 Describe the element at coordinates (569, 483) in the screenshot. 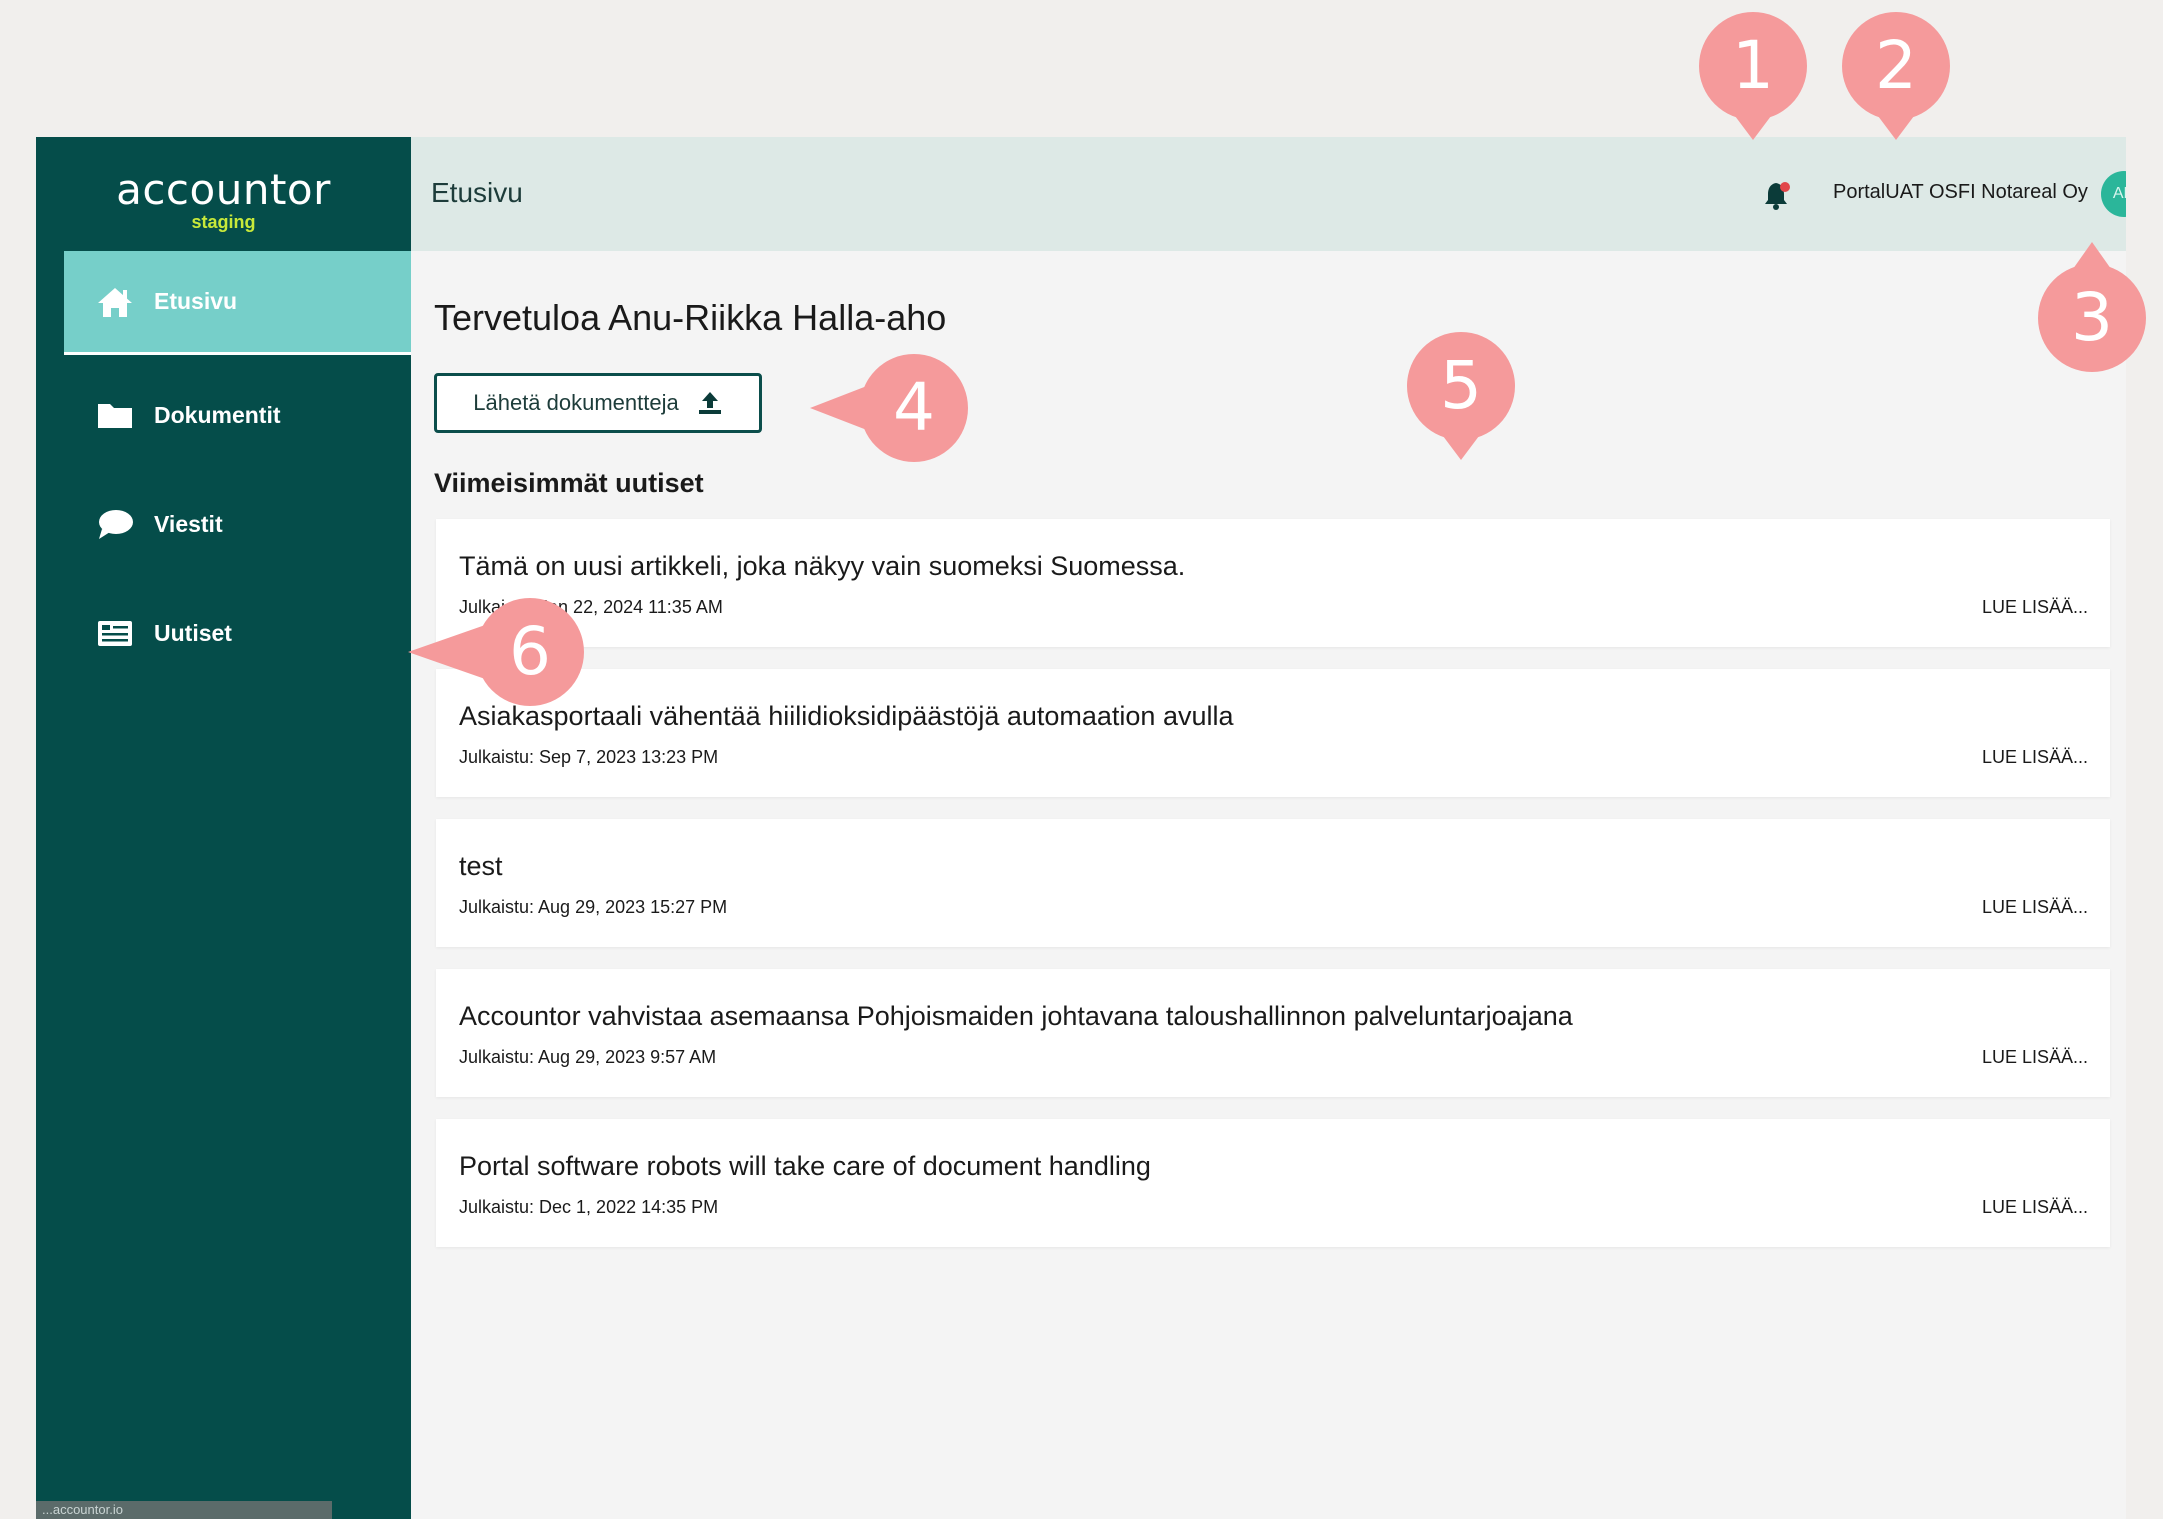

I see `latest-news-heading: Viimeisimmät uutiset` at that location.